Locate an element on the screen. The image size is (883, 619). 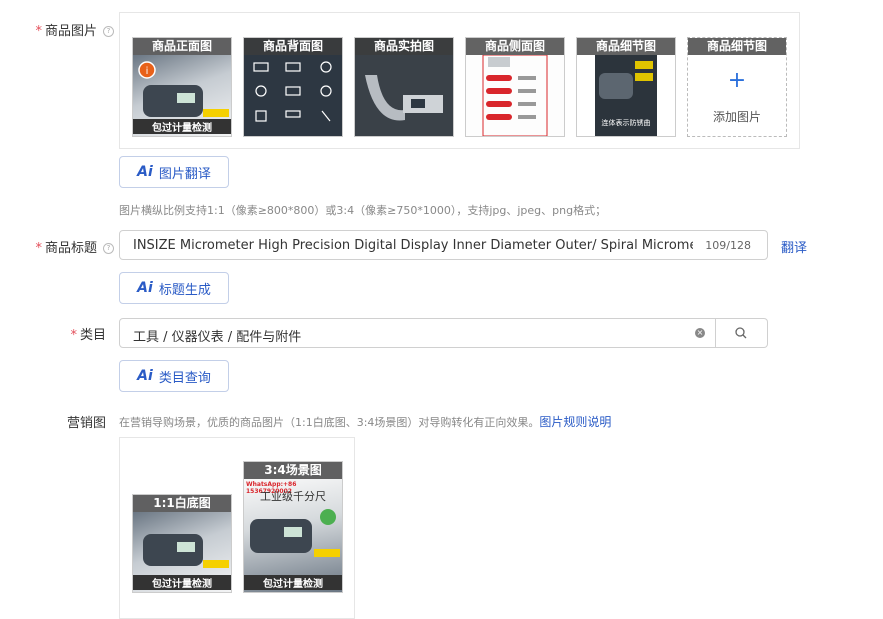
title-char-count: 109/128 is located at coordinates (728, 245).